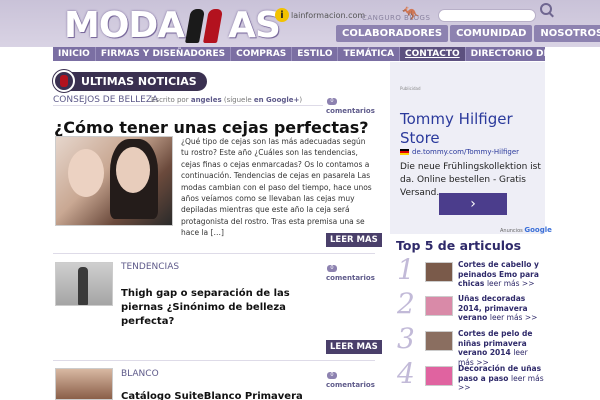  I want to click on nav-item-estilo: ESTILO, so click(315, 54).